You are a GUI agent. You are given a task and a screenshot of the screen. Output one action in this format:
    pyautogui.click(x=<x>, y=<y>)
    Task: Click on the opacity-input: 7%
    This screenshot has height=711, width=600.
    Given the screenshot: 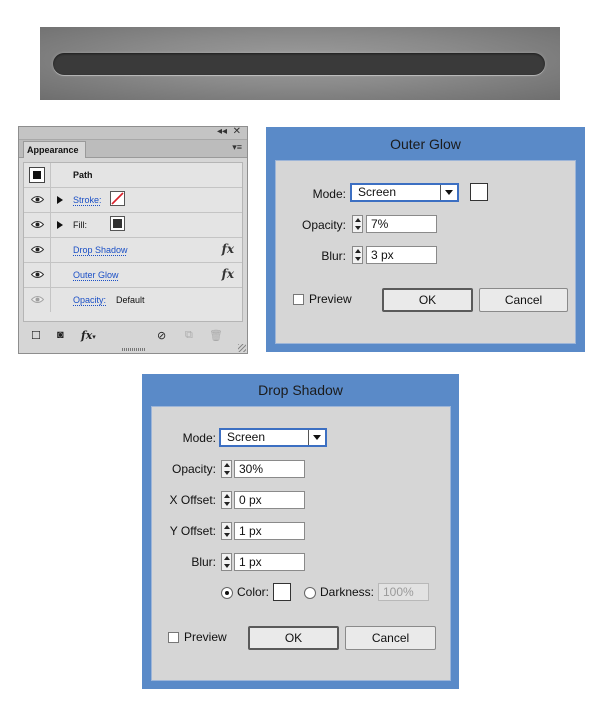 What is the action you would take?
    pyautogui.click(x=401, y=224)
    